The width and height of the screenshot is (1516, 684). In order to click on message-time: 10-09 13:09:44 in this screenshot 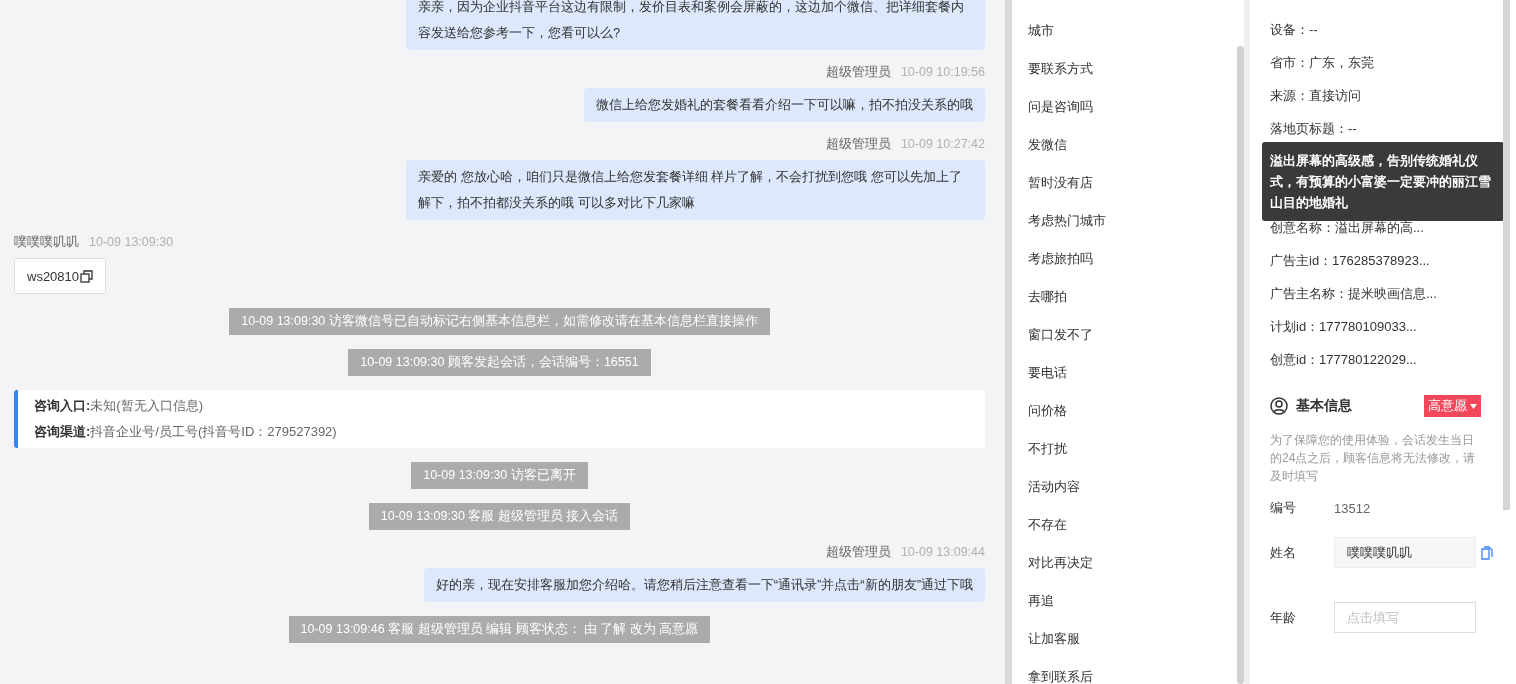, I will do `click(942, 552)`.